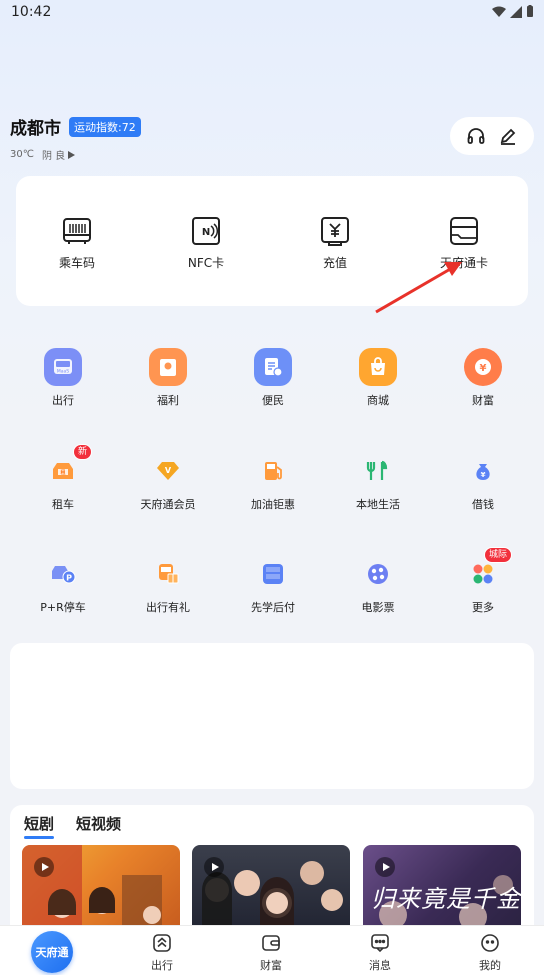 The width and height of the screenshot is (544, 975). What do you see at coordinates (272, 241) in the screenshot?
I see `quick-card-panel: 乘车码 N NFC卡 充值 天府通卡` at bounding box center [272, 241].